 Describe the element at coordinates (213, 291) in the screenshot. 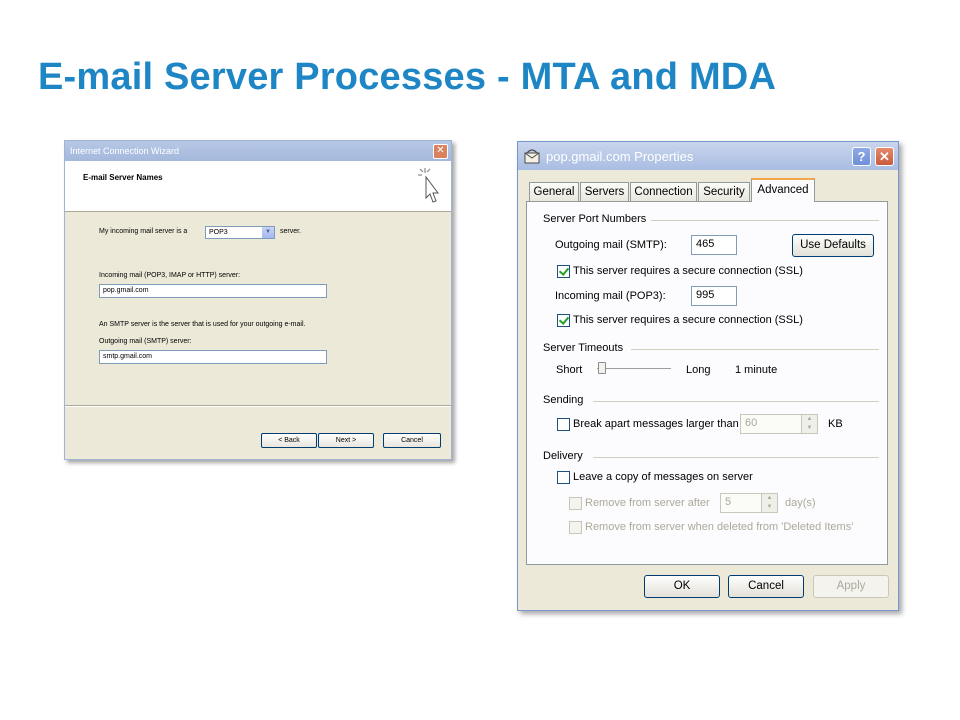

I see `incoming-server-input: pop.gmail.com` at that location.